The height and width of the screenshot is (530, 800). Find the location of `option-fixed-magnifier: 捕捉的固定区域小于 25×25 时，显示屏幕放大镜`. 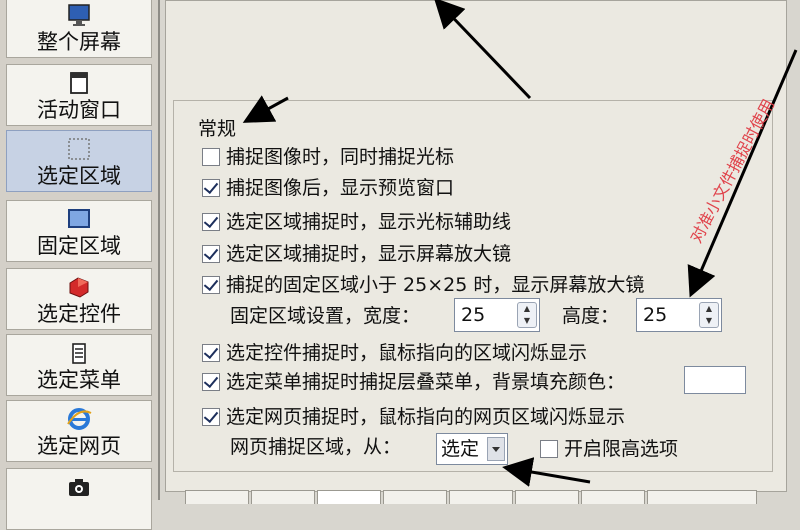

option-fixed-magnifier: 捕捉的固定区域小于 25×25 时，显示屏幕放大镜 is located at coordinates (423, 285).